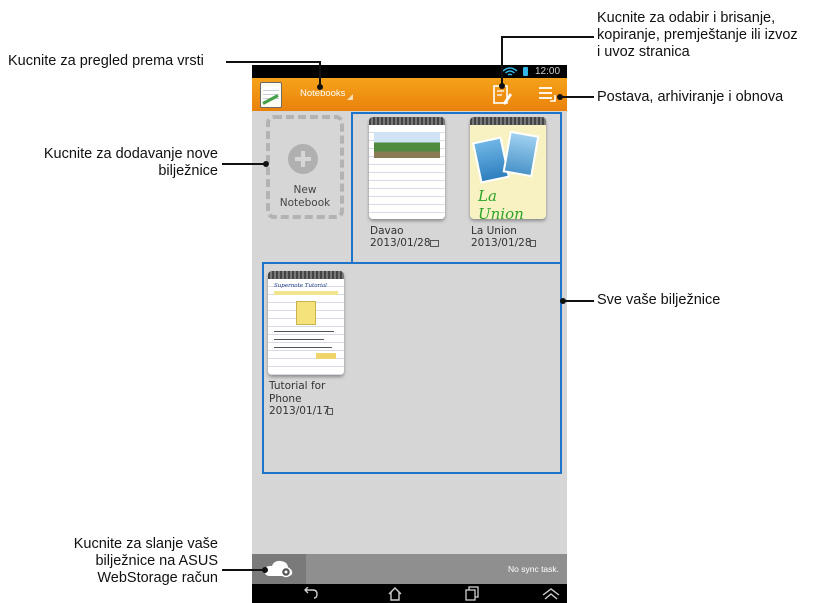 Image resolution: width=818 pixels, height=603 pixels. Describe the element at coordinates (690, 97) in the screenshot. I see `callout-settings: Postava, arhiviranje i obnova` at that location.